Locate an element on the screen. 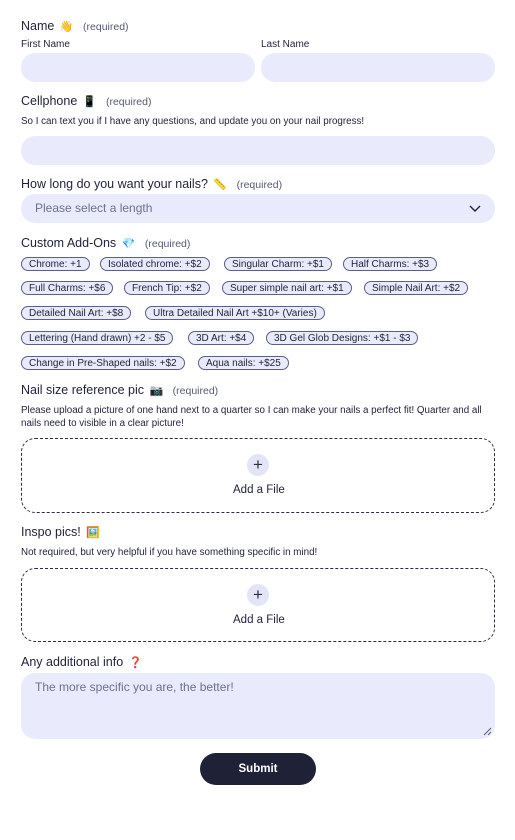 This screenshot has width=515, height=840. additional-label-row: Any additional info ❓ is located at coordinates (81, 662).